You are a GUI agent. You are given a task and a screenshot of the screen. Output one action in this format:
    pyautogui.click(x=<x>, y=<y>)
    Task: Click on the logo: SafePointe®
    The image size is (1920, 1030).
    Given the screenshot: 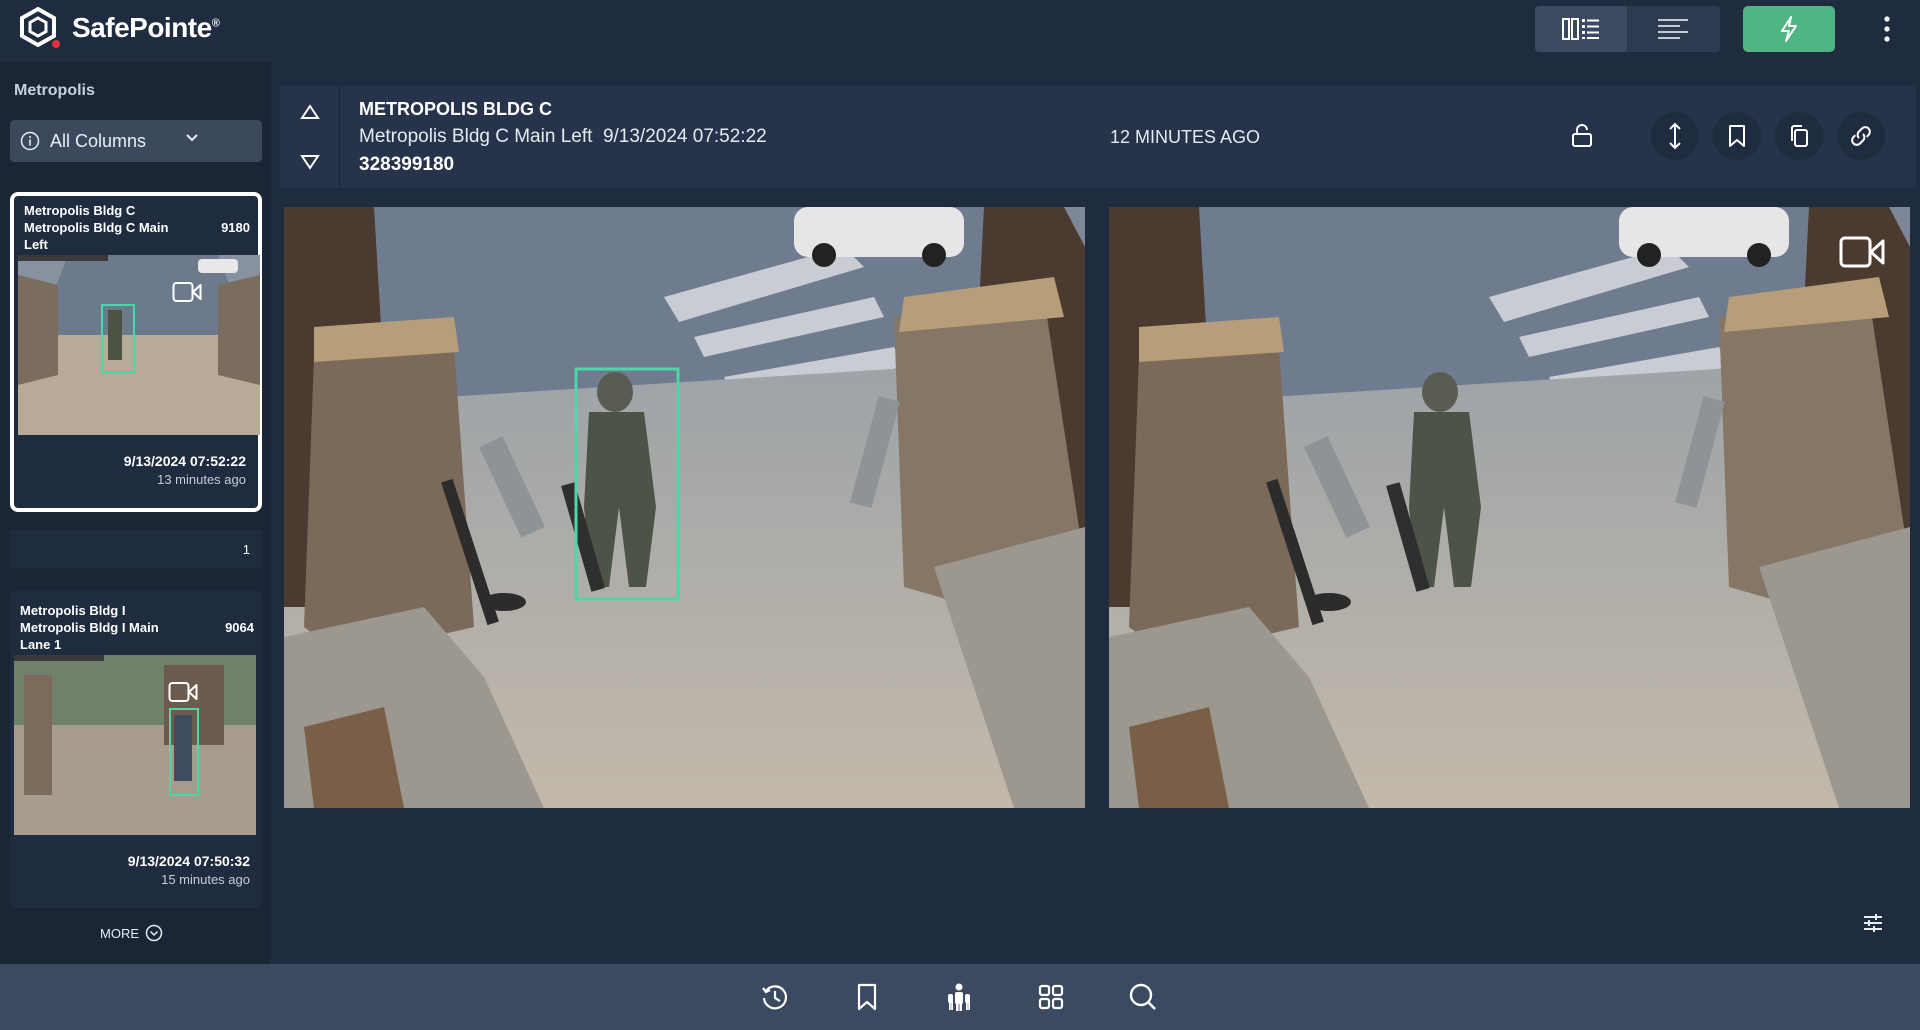 What is the action you would take?
    pyautogui.click(x=119, y=28)
    